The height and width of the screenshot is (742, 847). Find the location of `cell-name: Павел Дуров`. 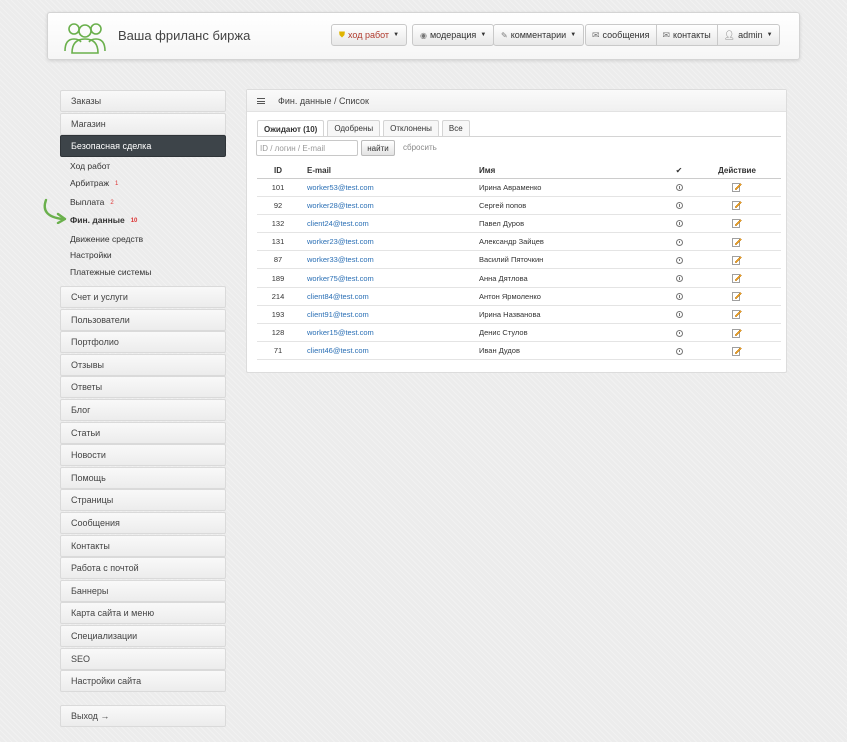

cell-name: Павел Дуров is located at coordinates (572, 224).